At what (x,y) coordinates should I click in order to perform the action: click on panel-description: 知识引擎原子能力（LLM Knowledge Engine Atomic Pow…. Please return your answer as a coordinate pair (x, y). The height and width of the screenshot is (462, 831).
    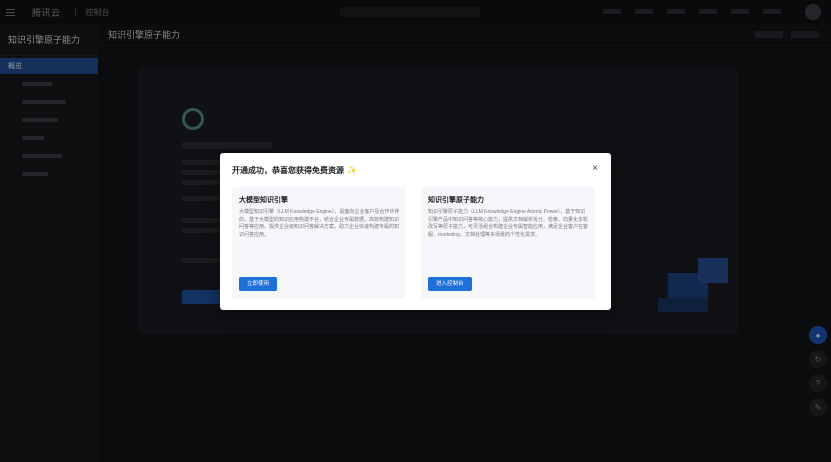
    Looking at the image, I should click on (508, 223).